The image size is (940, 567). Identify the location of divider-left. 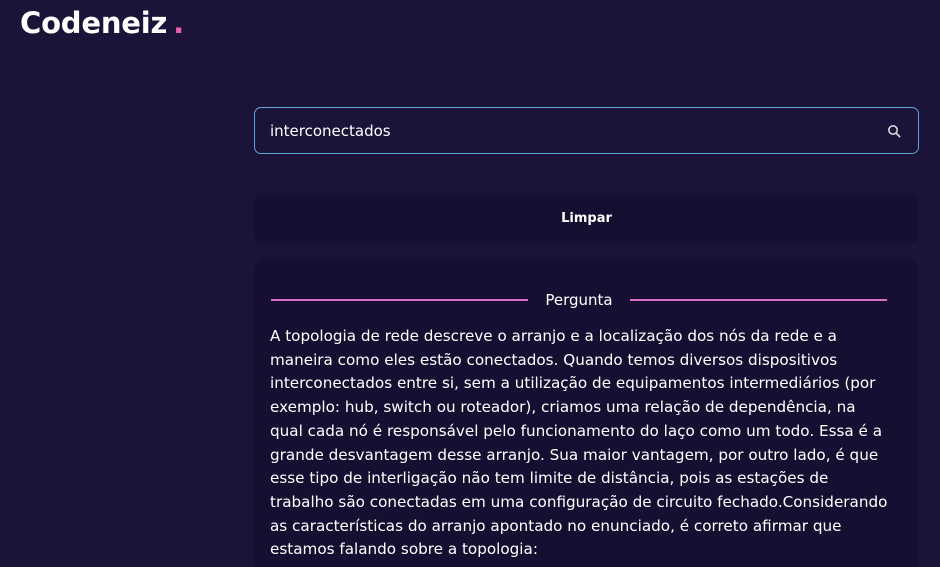
(400, 300).